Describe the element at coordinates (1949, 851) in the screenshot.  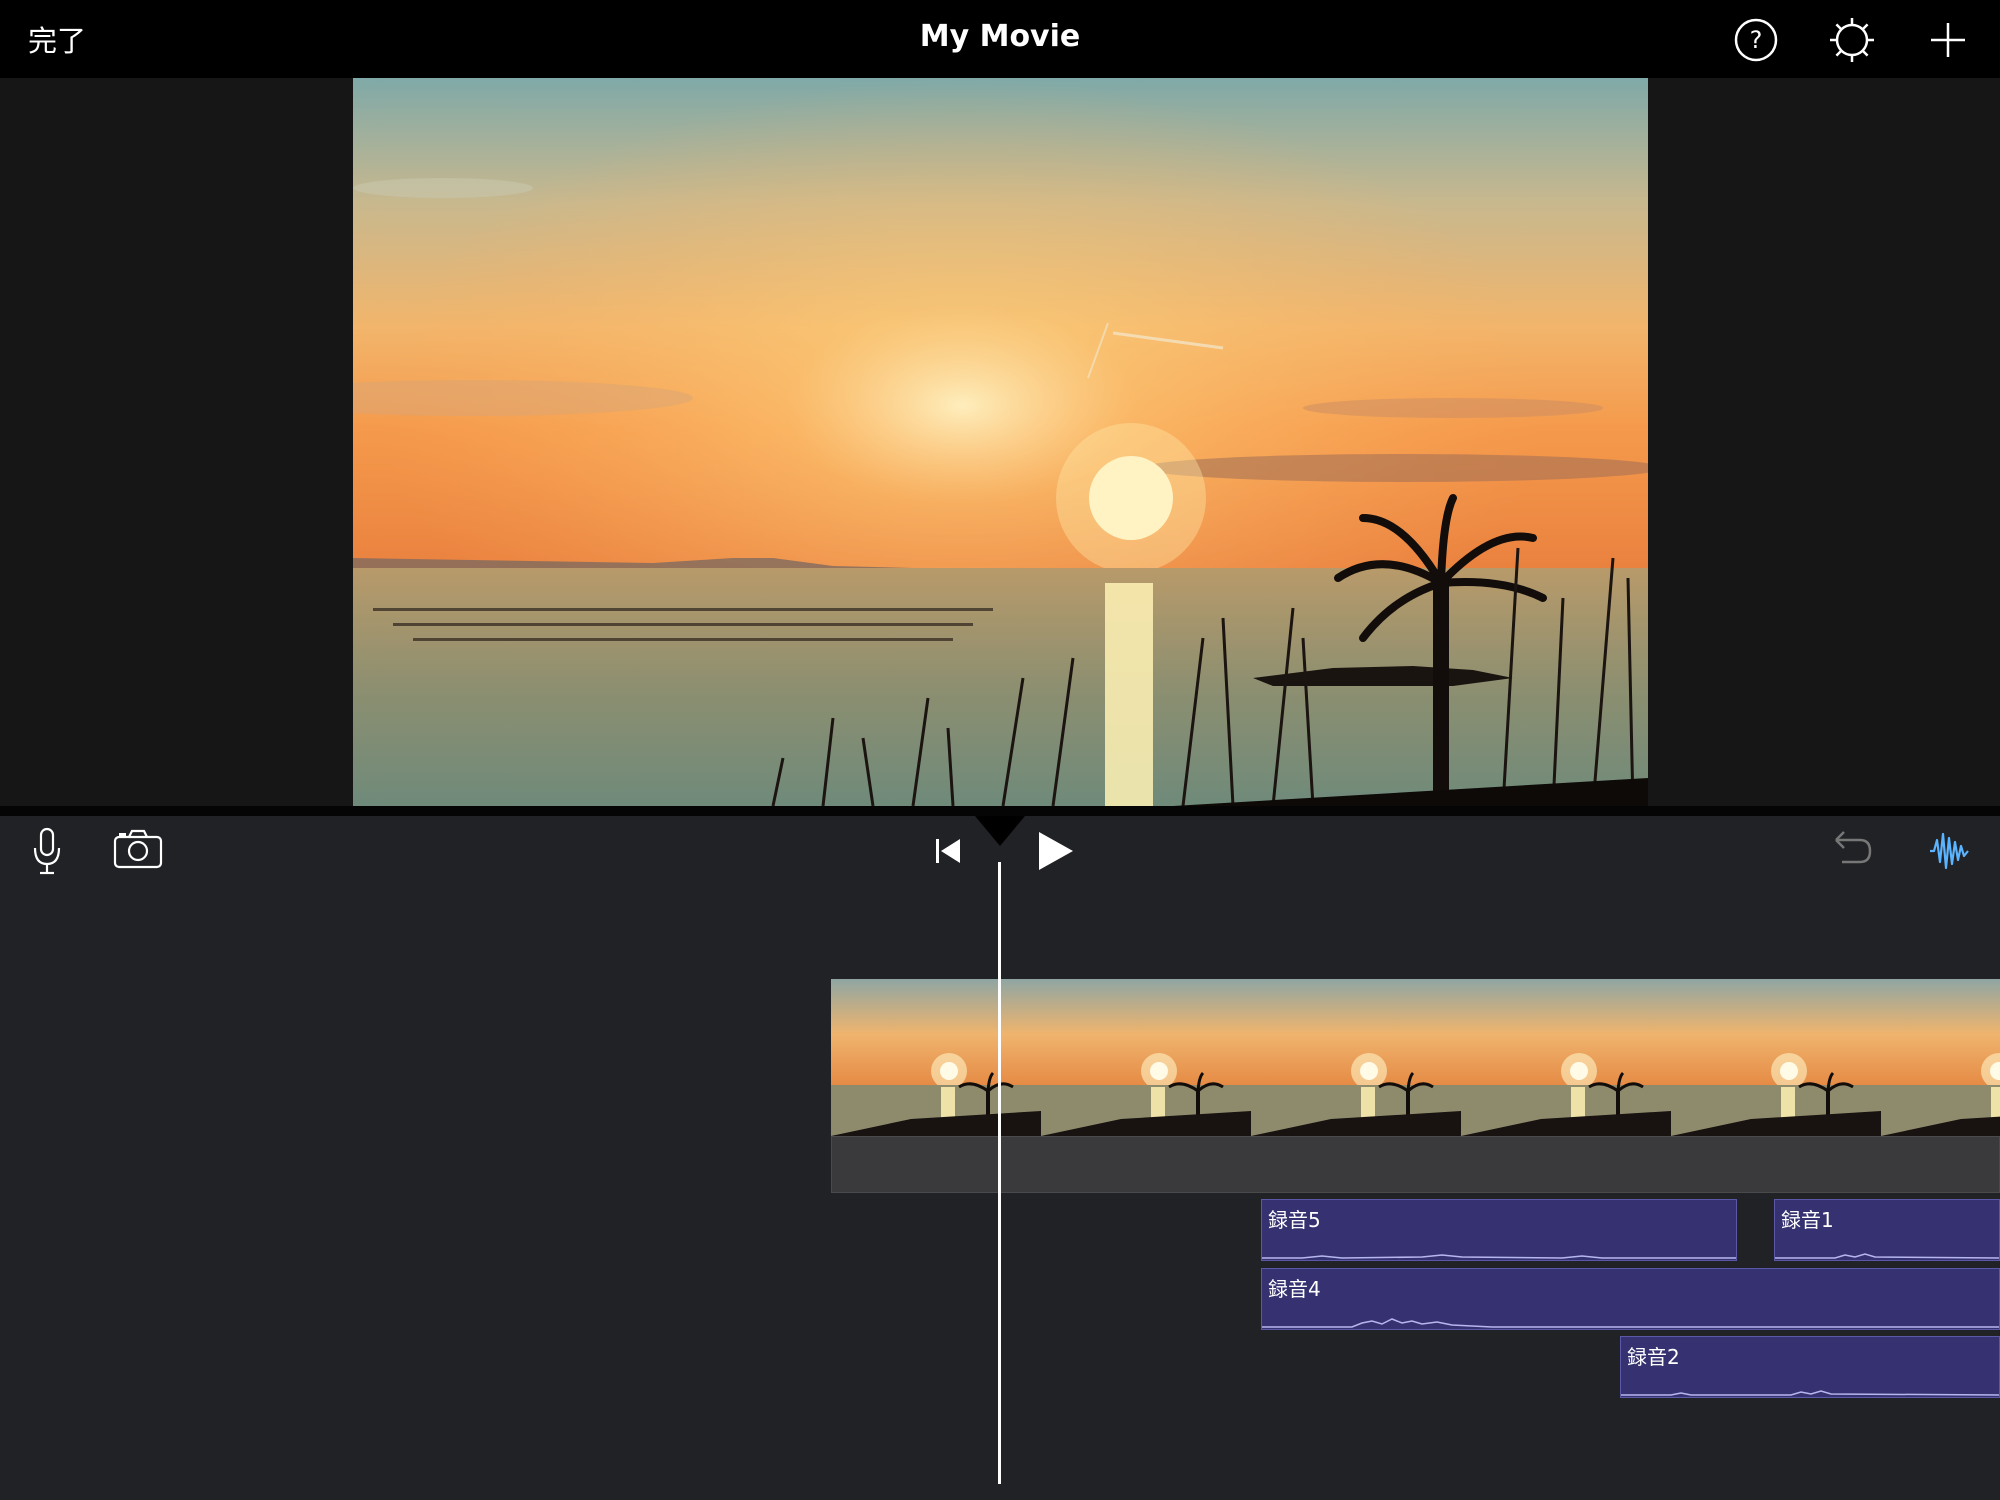
I see `audio-waveform-icon` at that location.